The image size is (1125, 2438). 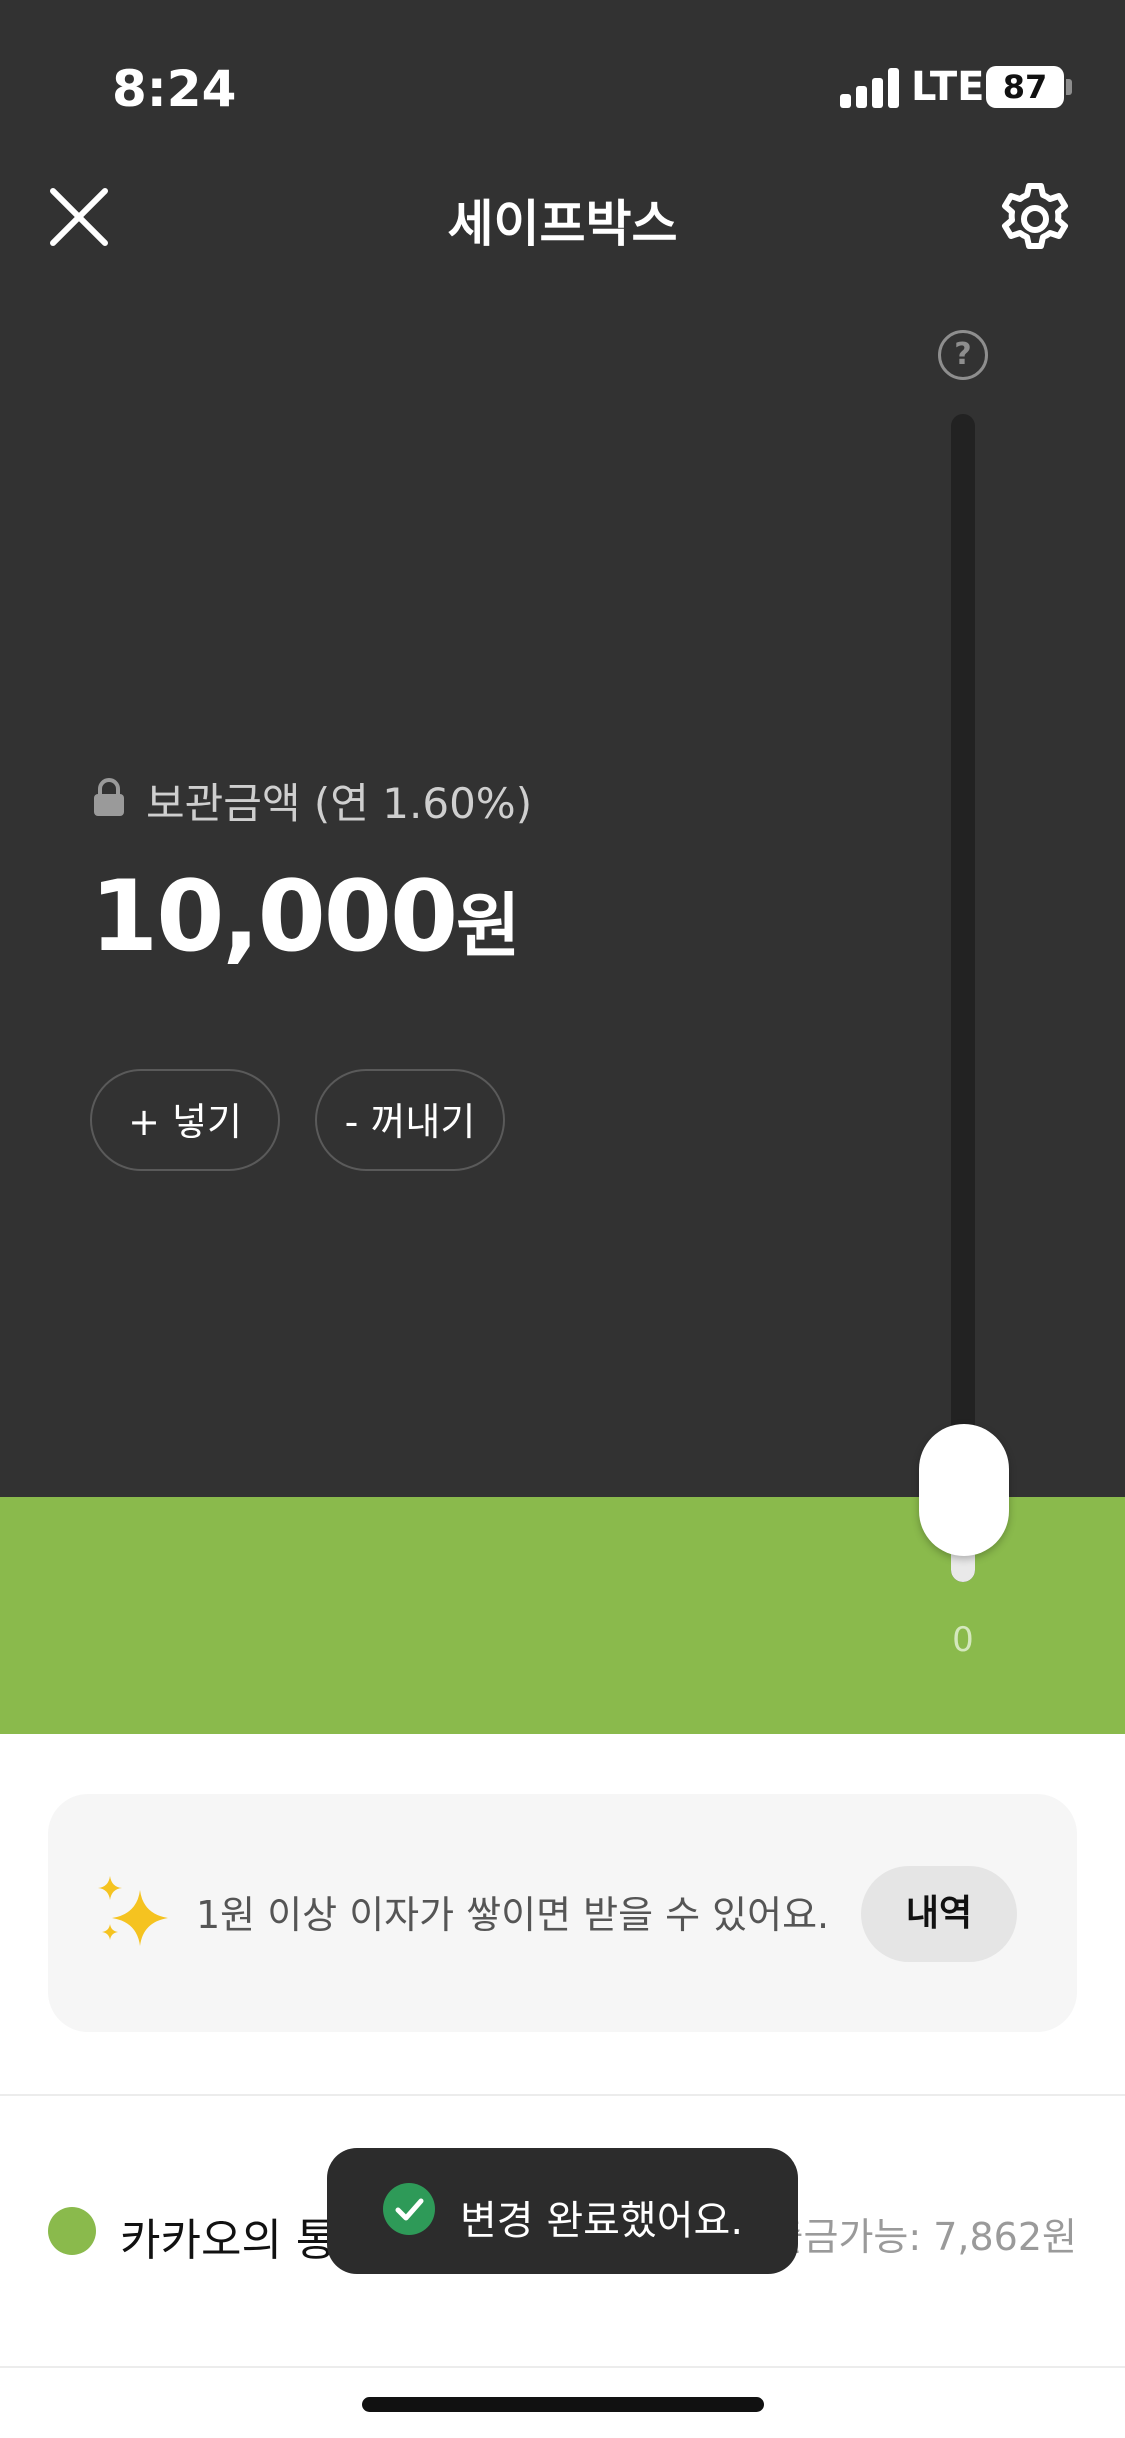 I want to click on history-button: 내역, so click(x=939, y=1914).